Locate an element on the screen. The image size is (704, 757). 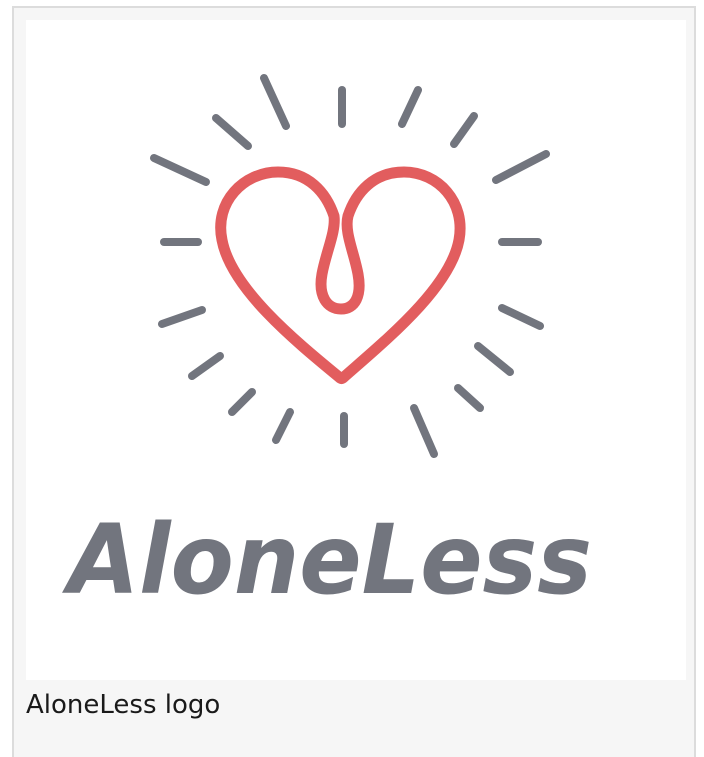
logo-caption: AloneLess logo is located at coordinates (123, 705).